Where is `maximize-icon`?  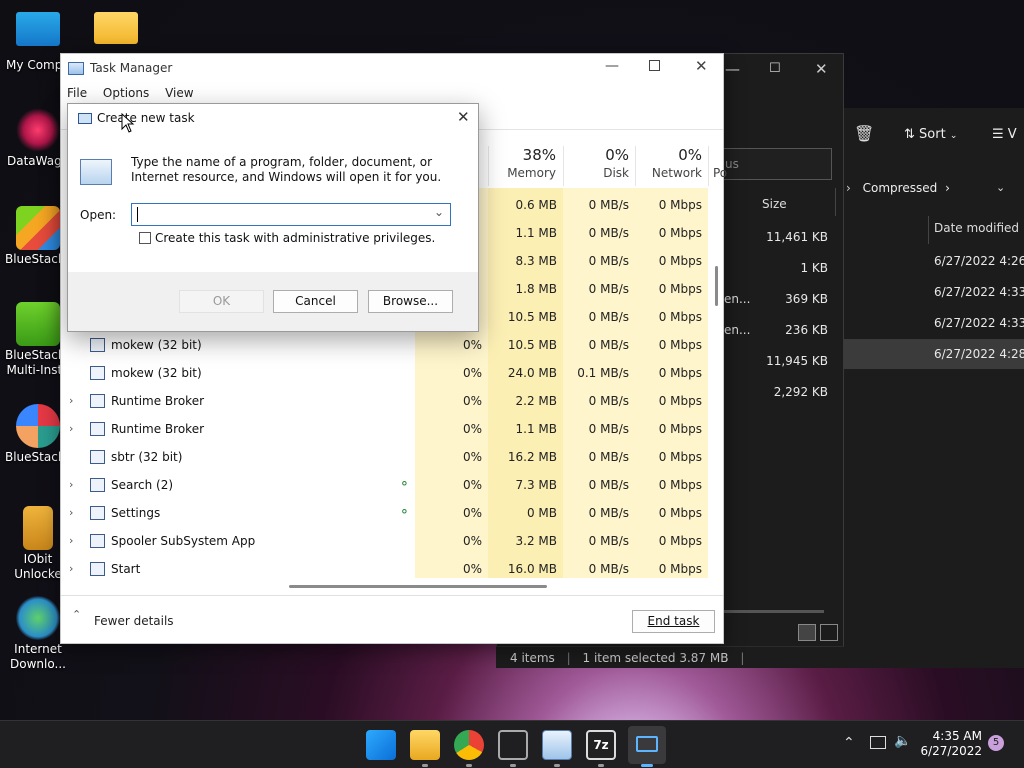 maximize-icon is located at coordinates (654, 65).